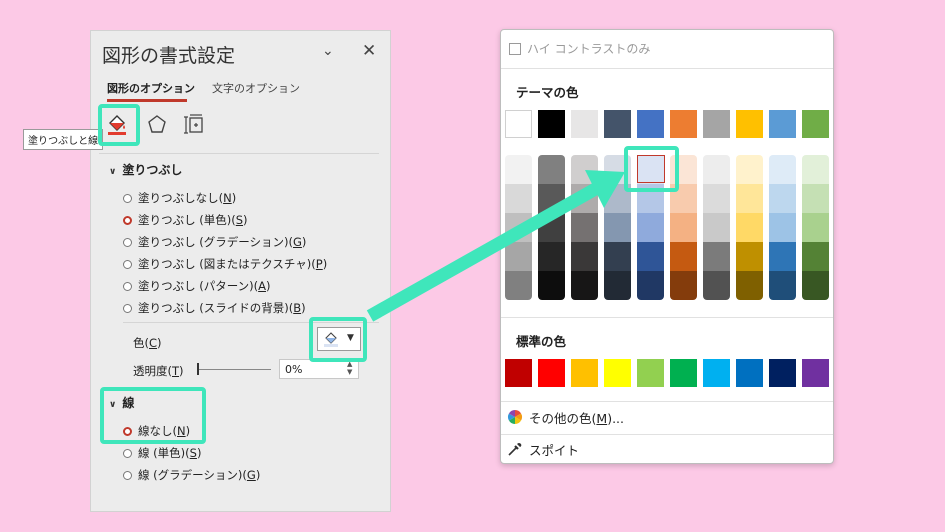 This screenshot has width=945, height=532. What do you see at coordinates (495, 246) in the screenshot?
I see `annotation-arrow` at bounding box center [495, 246].